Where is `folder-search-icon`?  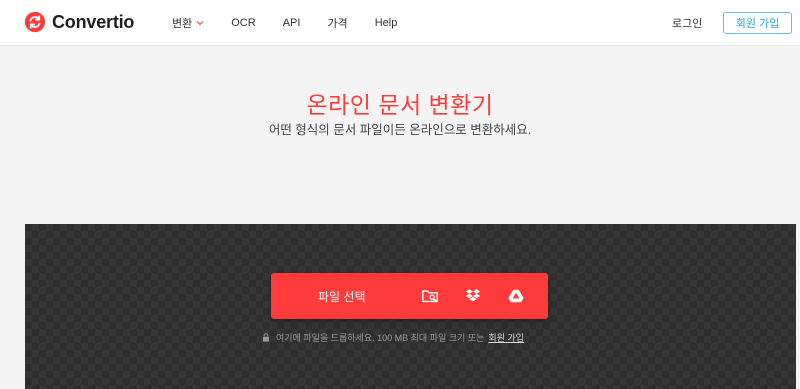 folder-search-icon is located at coordinates (430, 296).